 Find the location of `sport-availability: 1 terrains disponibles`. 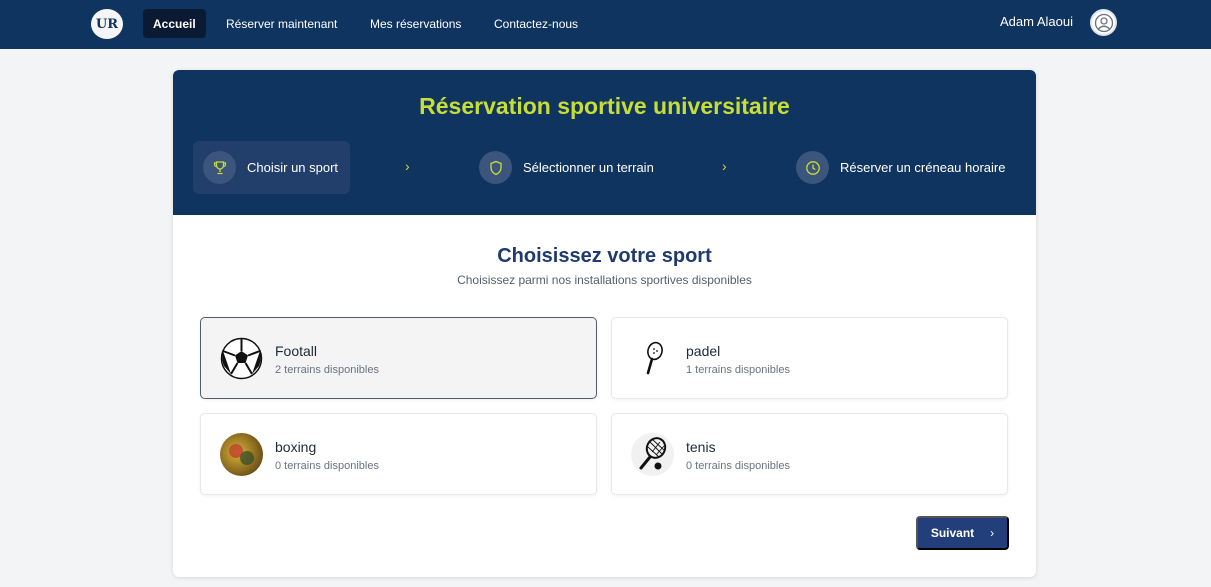

sport-availability: 1 terrains disponibles is located at coordinates (738, 370).